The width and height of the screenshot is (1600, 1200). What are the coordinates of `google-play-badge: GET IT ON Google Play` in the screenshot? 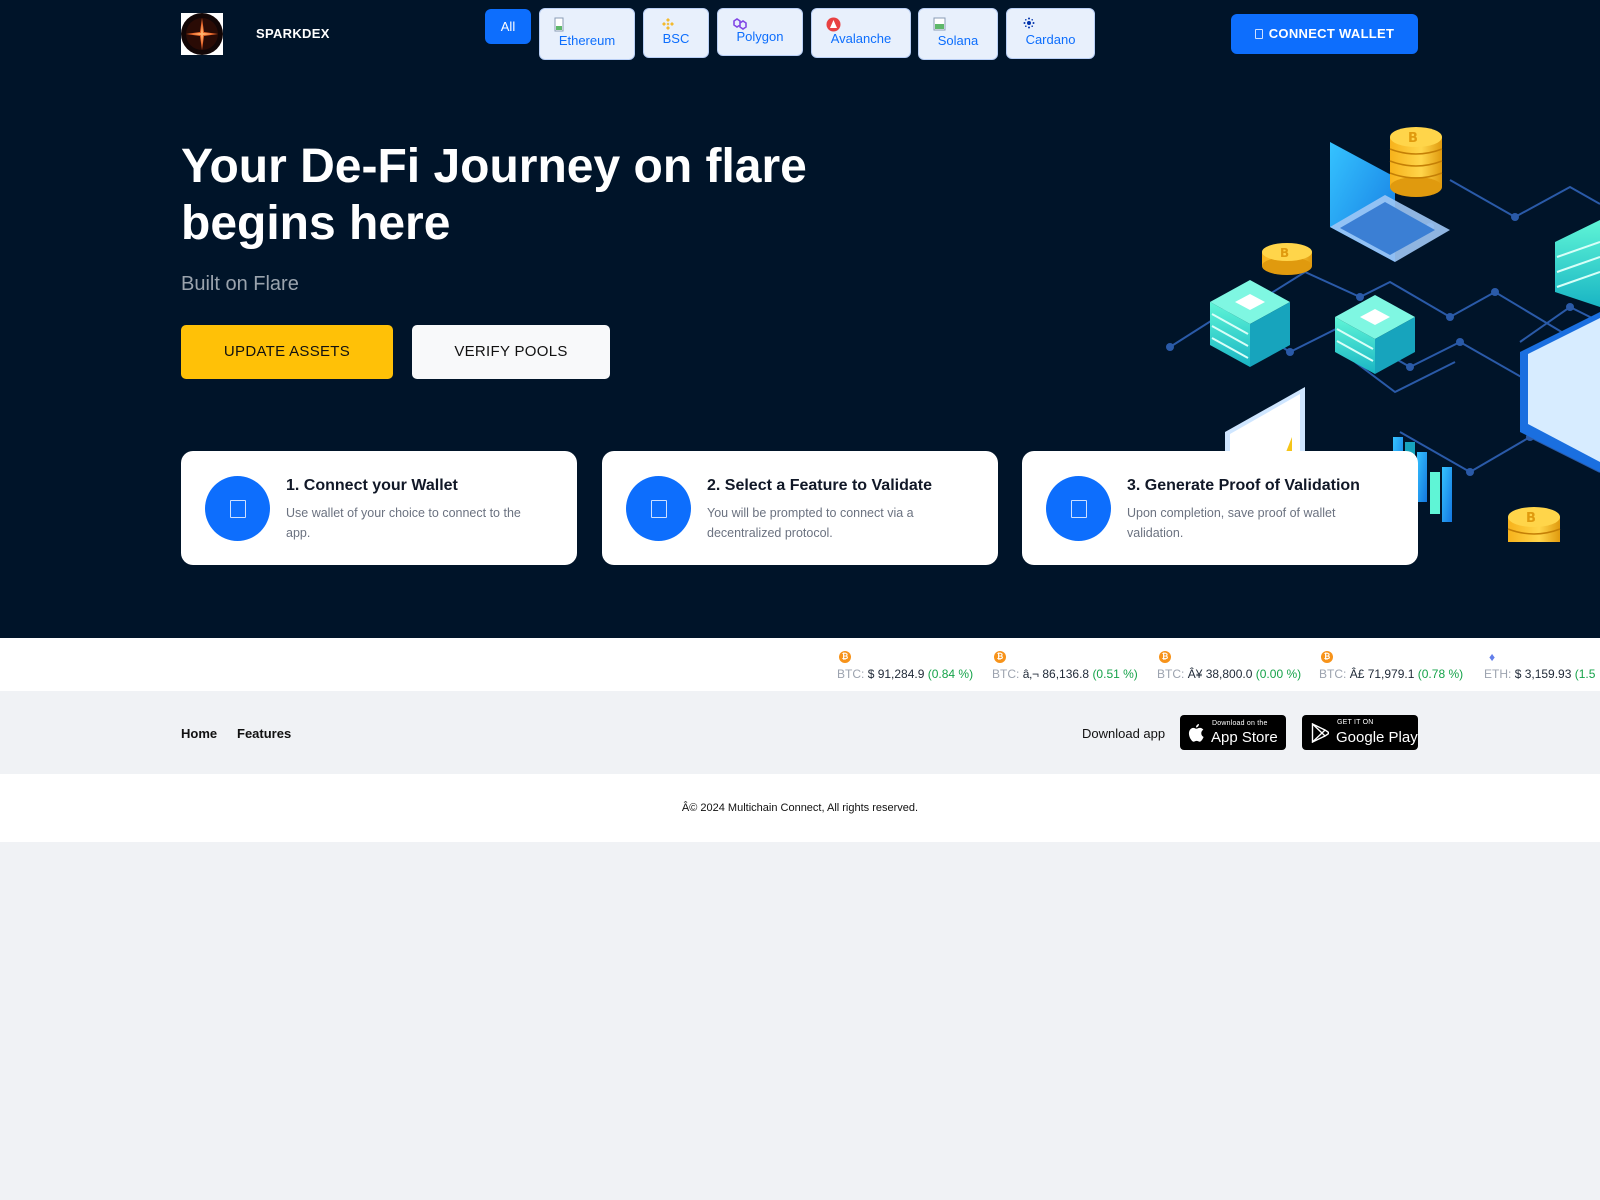 It's located at (1360, 732).